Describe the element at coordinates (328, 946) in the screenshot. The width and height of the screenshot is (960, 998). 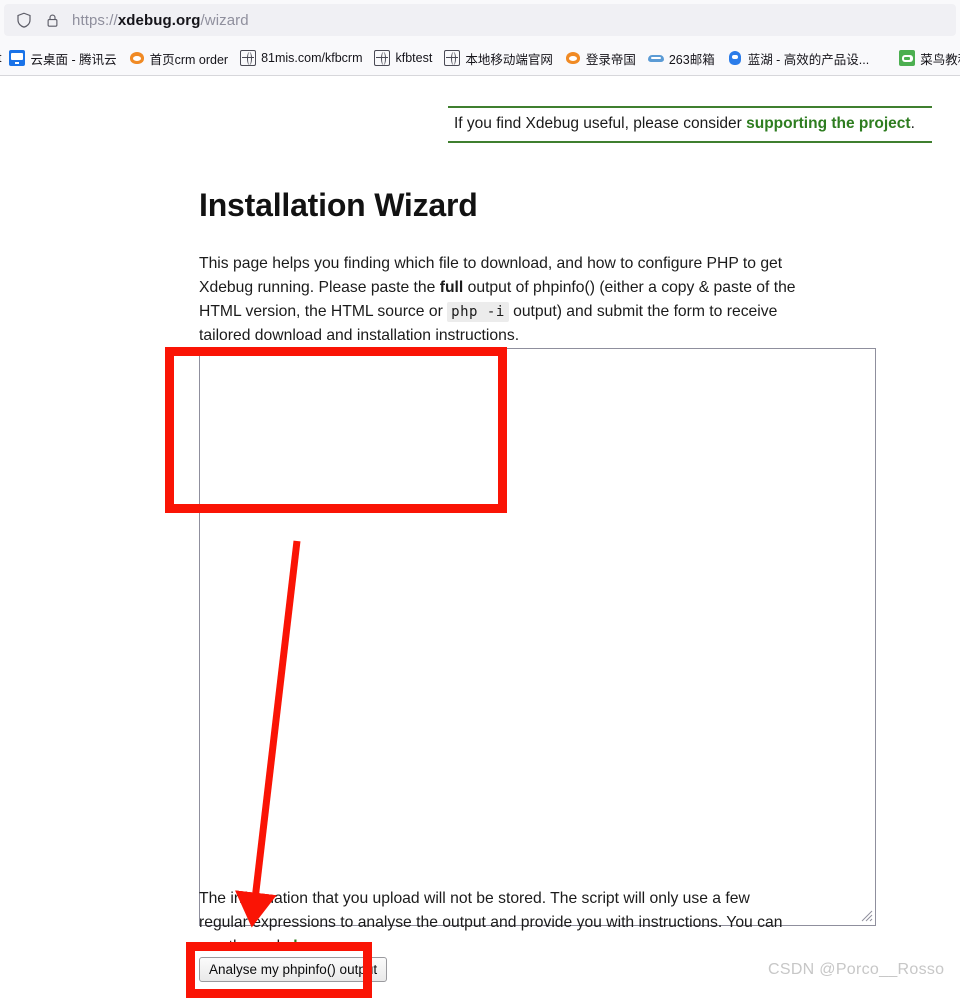
I see `notice-text-part2: .` at that location.